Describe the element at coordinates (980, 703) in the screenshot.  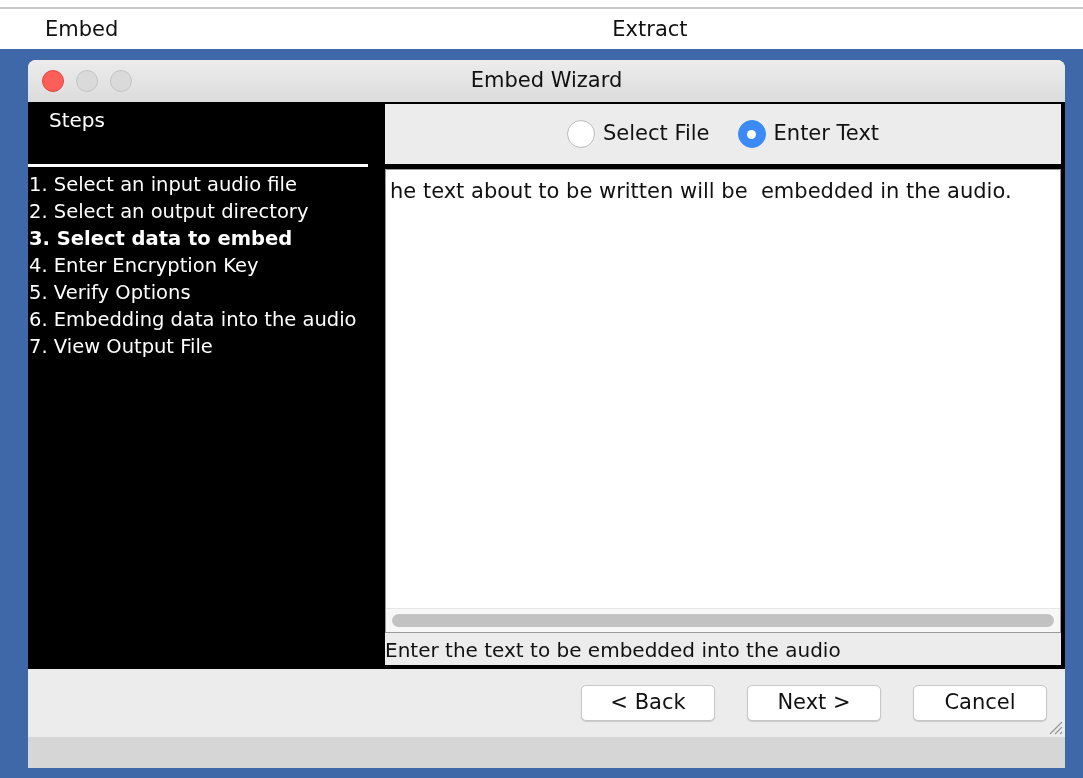
I see `wizard-button: Cancel` at that location.